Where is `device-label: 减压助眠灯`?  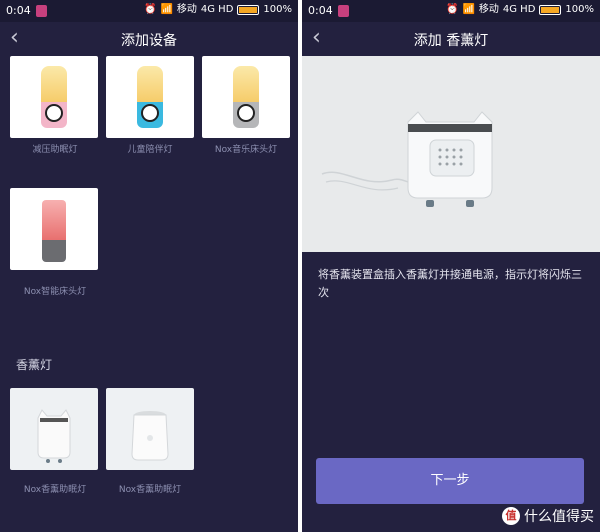
device-label: 减压助眠灯 is located at coordinates (55, 150).